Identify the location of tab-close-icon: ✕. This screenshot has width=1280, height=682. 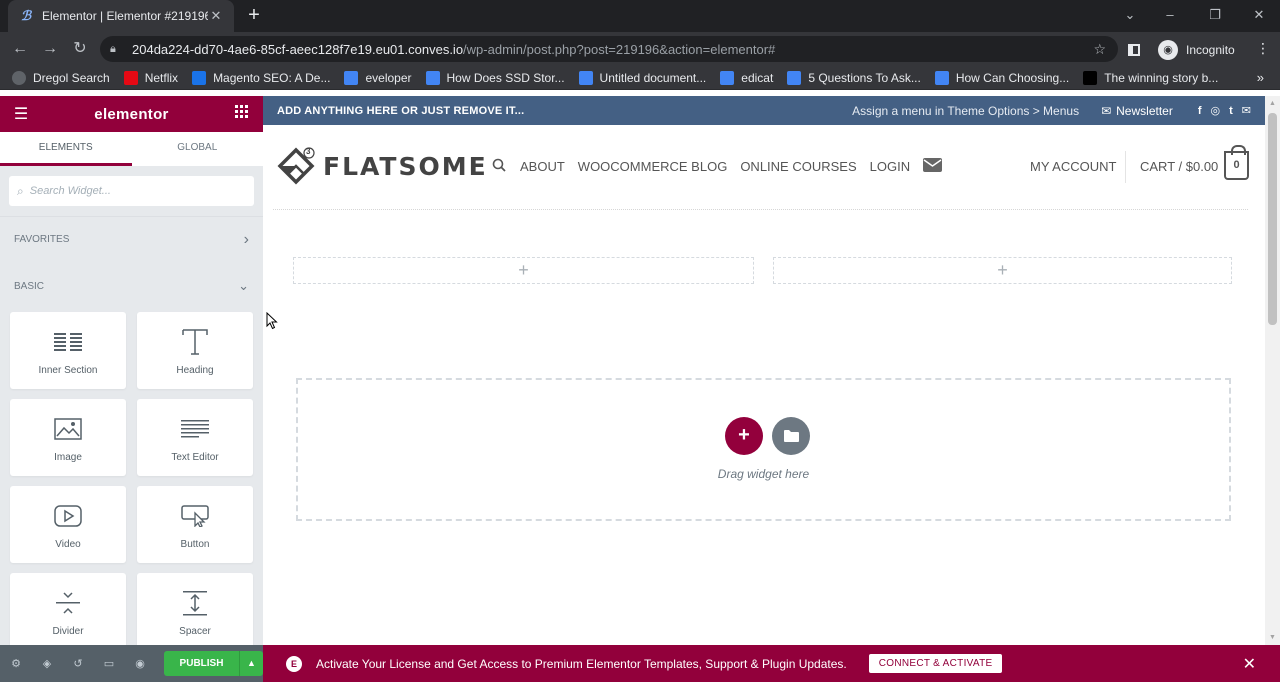
(216, 16).